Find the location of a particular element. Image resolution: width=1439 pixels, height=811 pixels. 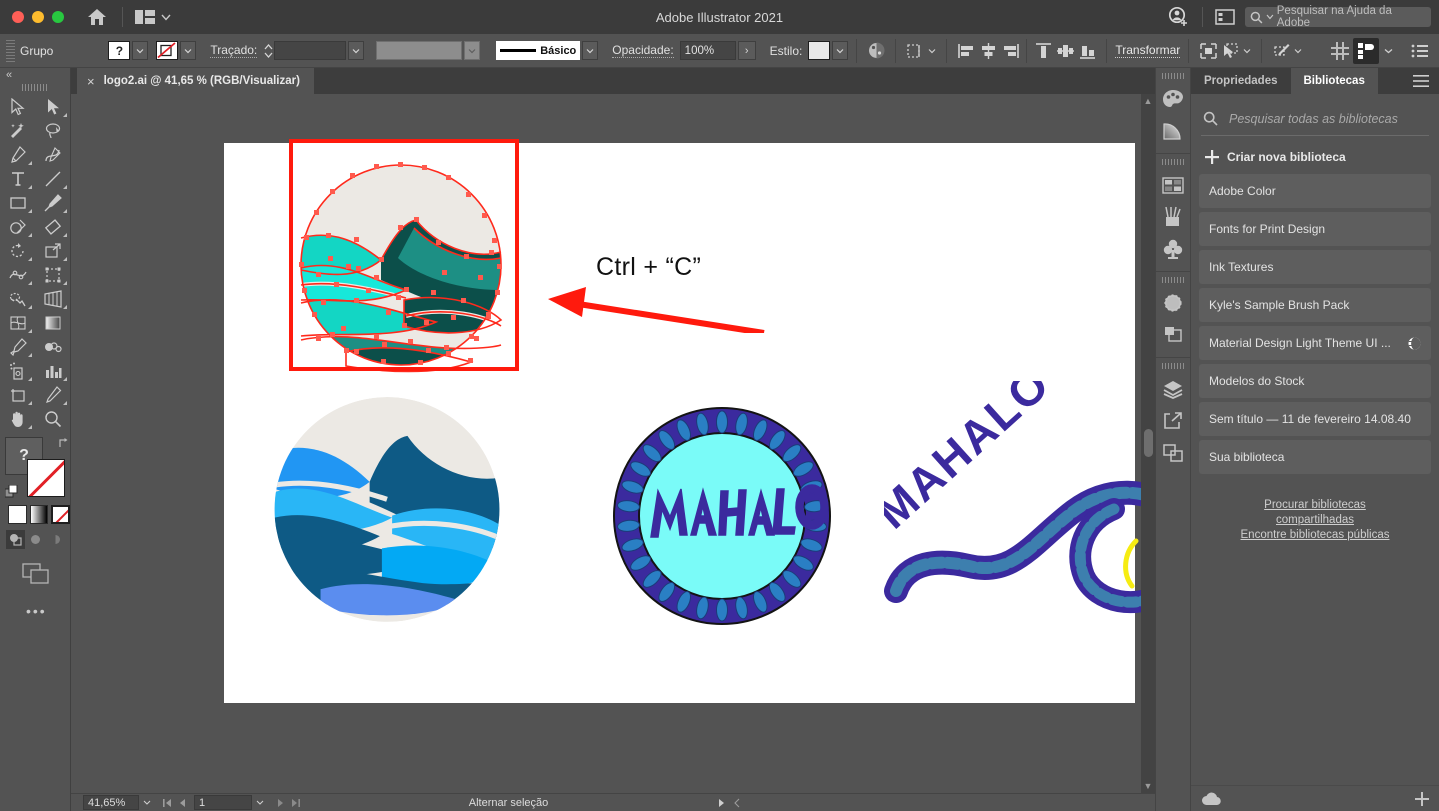

appearance-panel-icon is located at coordinates (1173, 303).